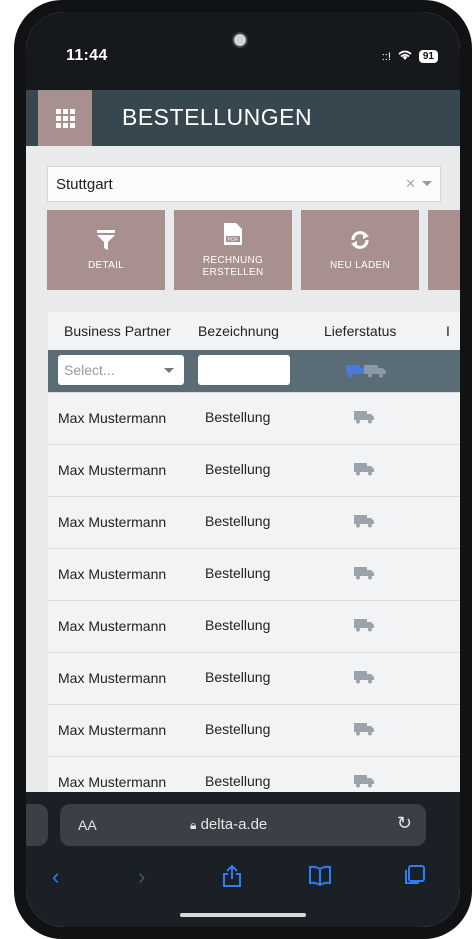 The height and width of the screenshot is (939, 476). Describe the element at coordinates (414, 878) in the screenshot. I see `tabs-icon` at that location.